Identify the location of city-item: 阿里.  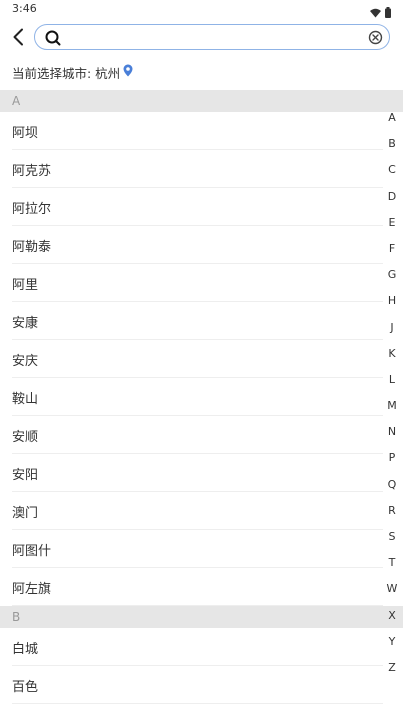
(201, 283).